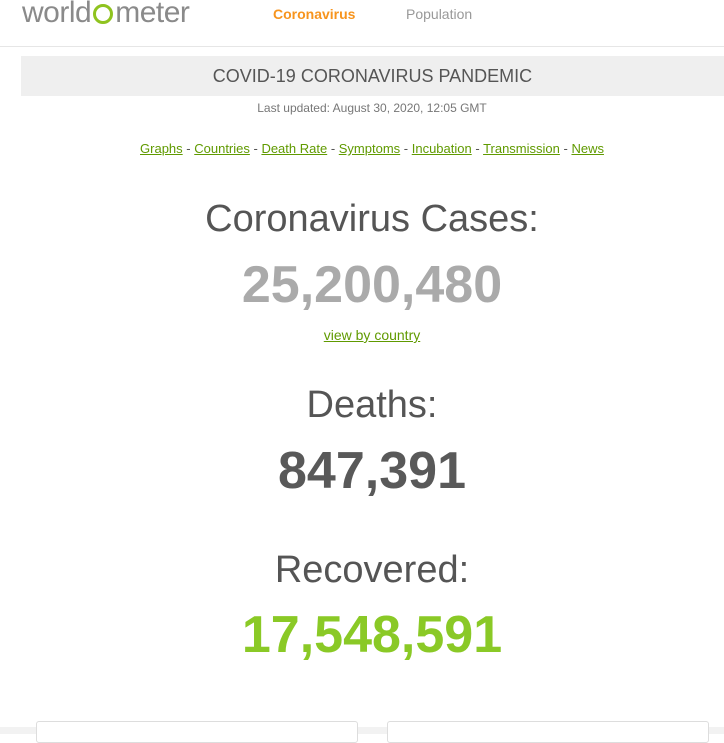  I want to click on deaths-count: 847,391, so click(372, 471).